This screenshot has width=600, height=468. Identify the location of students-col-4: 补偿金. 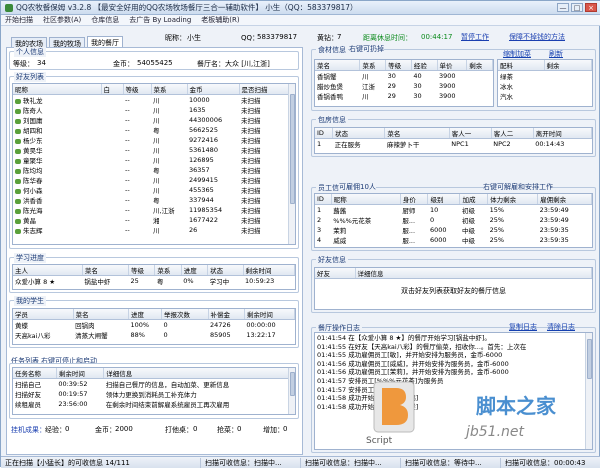
(226, 314).